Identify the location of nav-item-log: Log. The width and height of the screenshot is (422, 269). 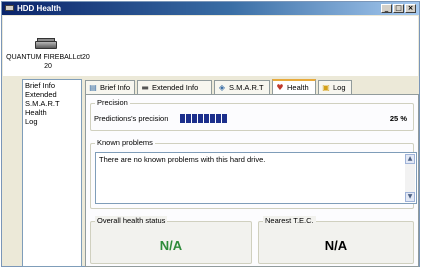
(52, 121).